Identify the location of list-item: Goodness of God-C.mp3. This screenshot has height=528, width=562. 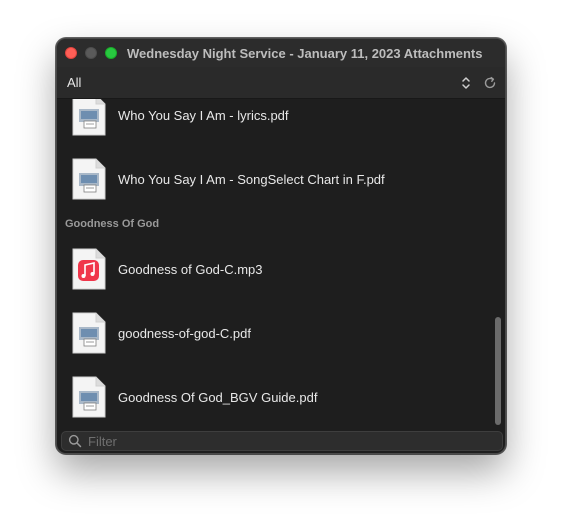
(275, 269).